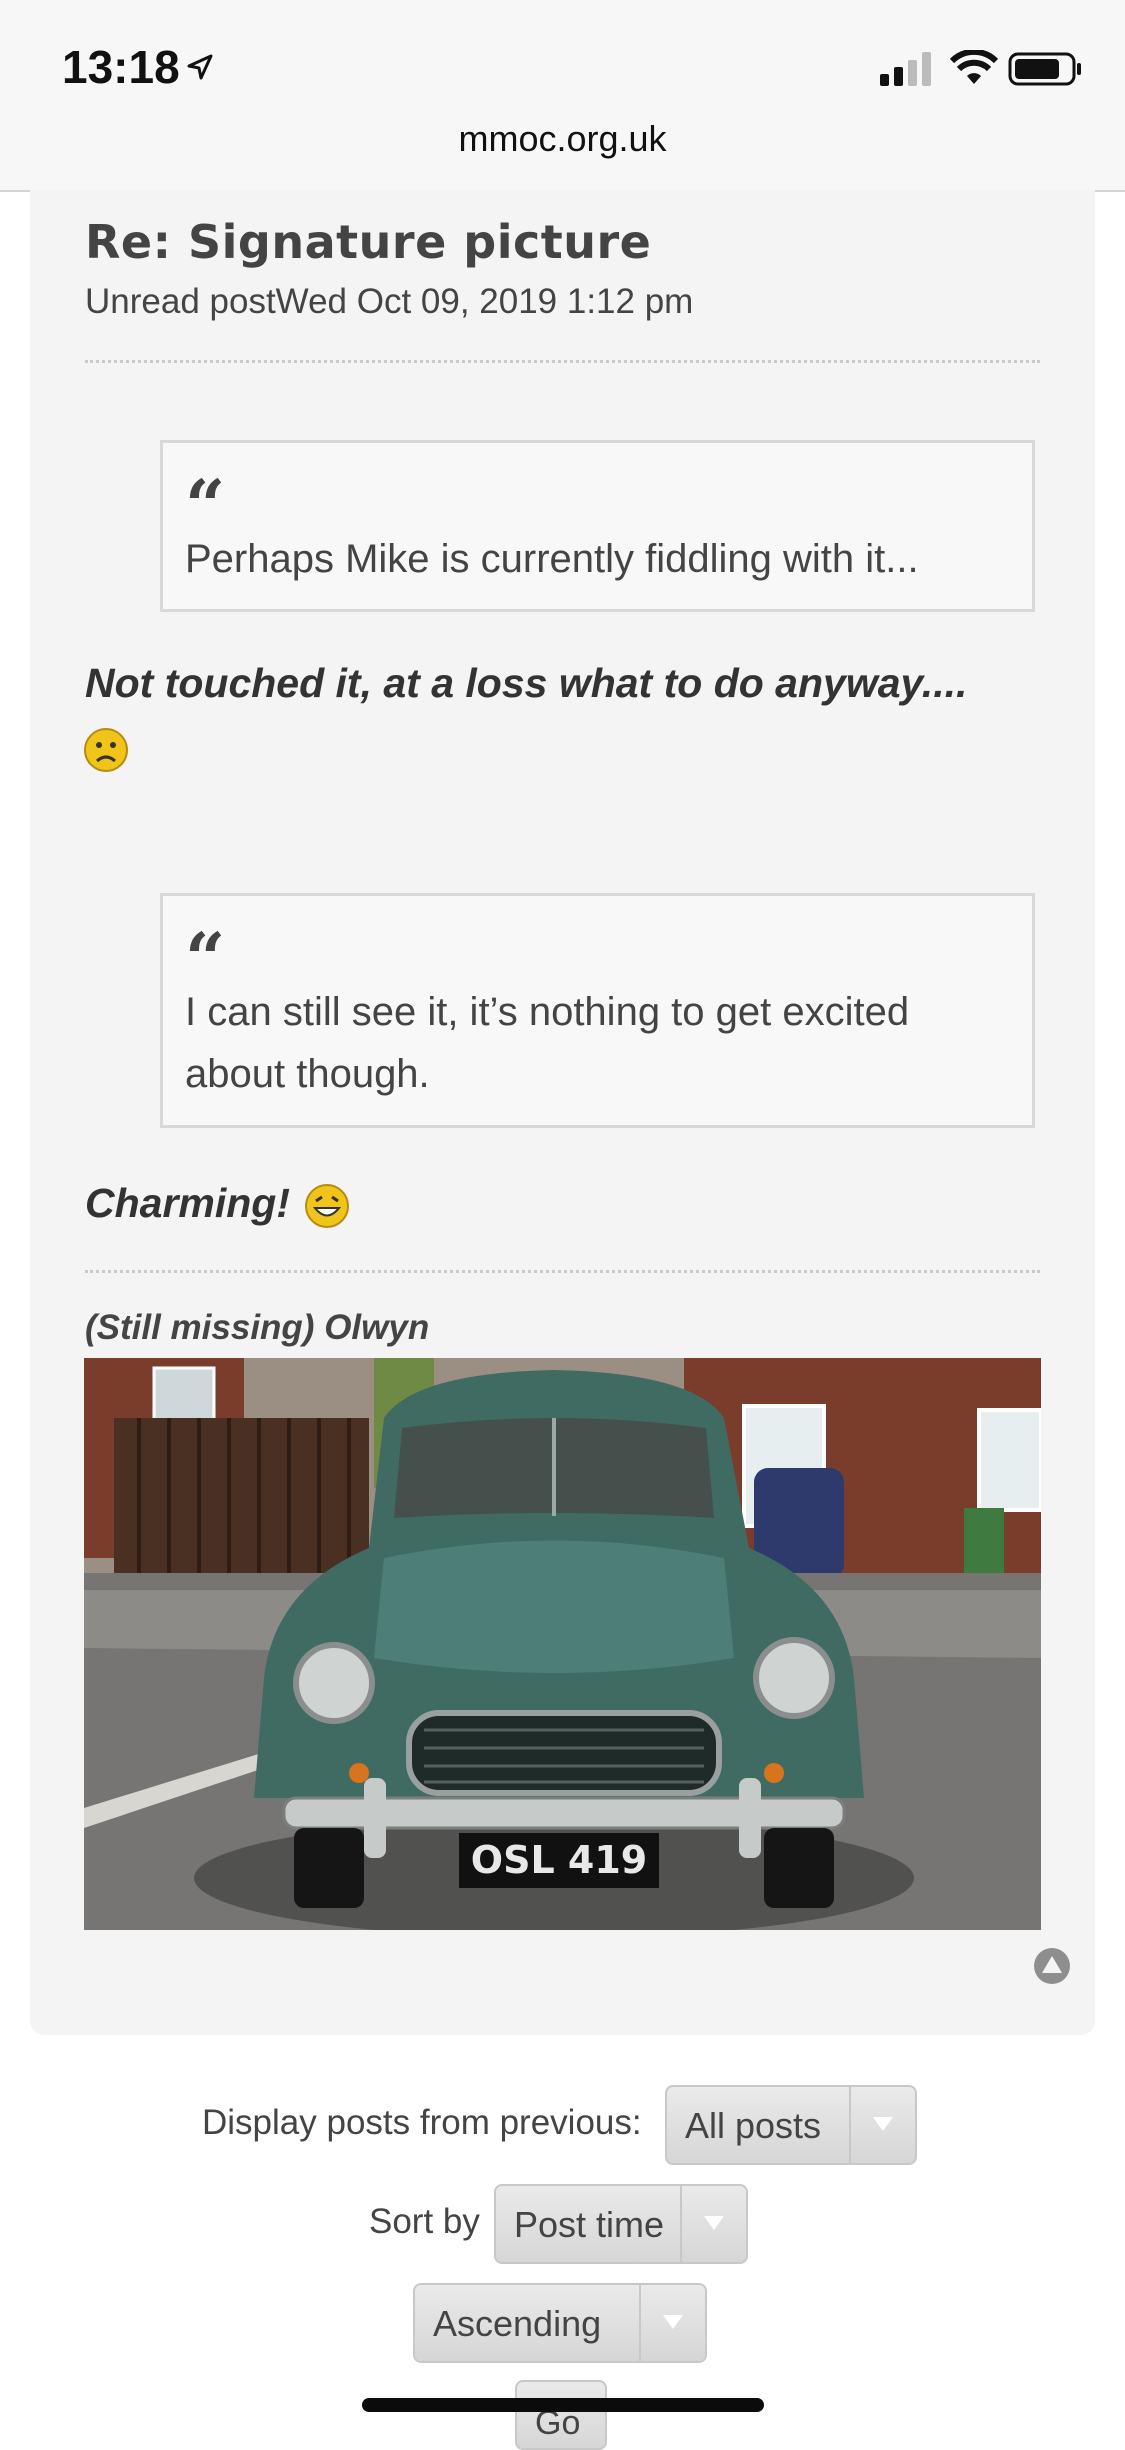 This screenshot has width=1125, height=2450. What do you see at coordinates (422, 2122) in the screenshot?
I see `display-posts-label: Display posts from previous:` at bounding box center [422, 2122].